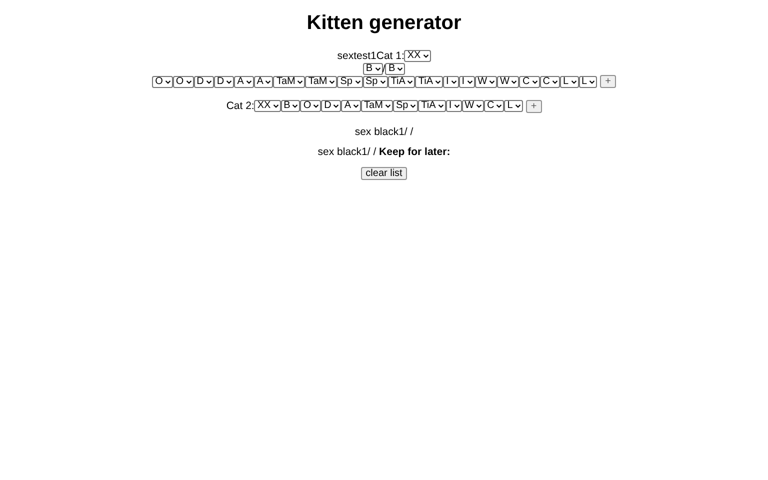 The height and width of the screenshot is (480, 768). What do you see at coordinates (390, 56) in the screenshot?
I see `cat-label: Cat 1:` at bounding box center [390, 56].